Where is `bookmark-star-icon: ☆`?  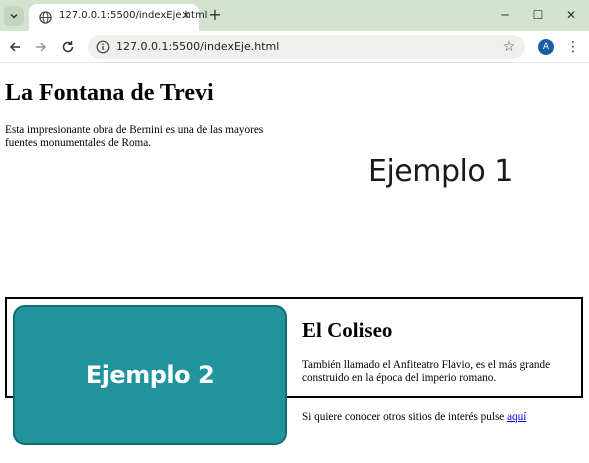 bookmark-star-icon: ☆ is located at coordinates (509, 47).